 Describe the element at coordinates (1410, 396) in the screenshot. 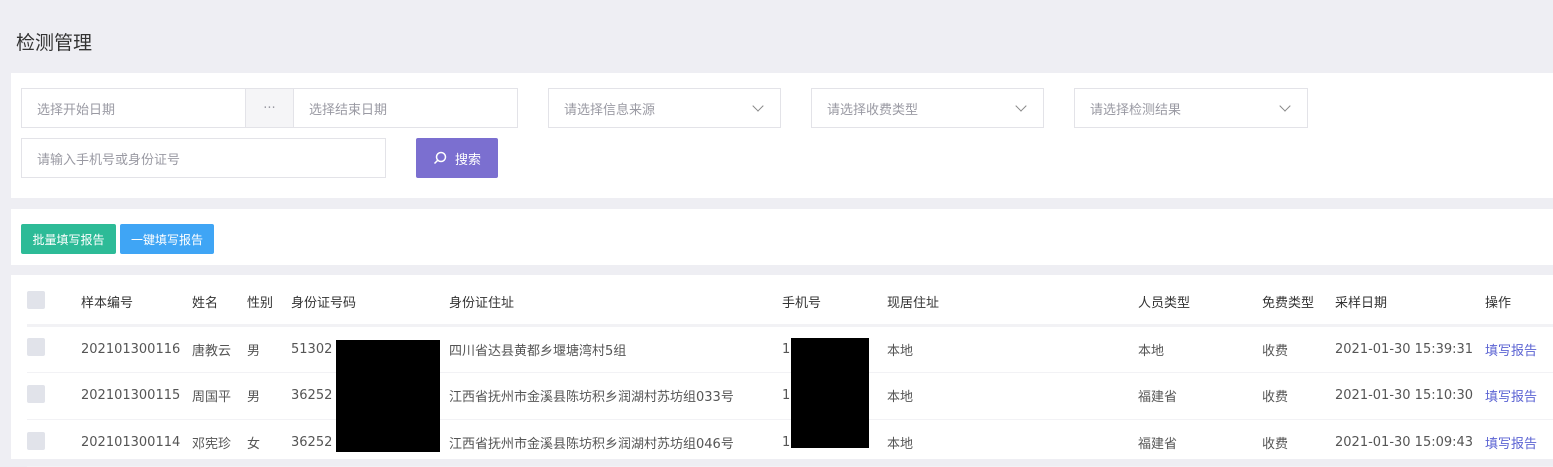

I see `sample-date: 2021-01-30 15:10:30` at that location.